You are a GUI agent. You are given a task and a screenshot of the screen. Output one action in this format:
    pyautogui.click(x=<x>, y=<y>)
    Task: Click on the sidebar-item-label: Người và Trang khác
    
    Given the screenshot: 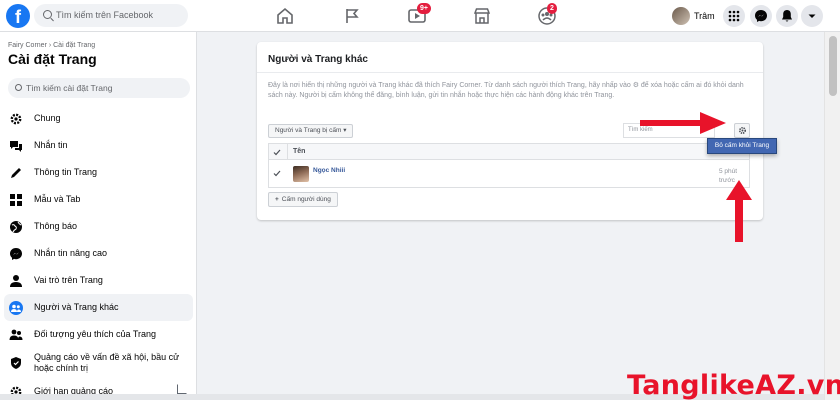 What is the action you would take?
    pyautogui.click(x=76, y=307)
    